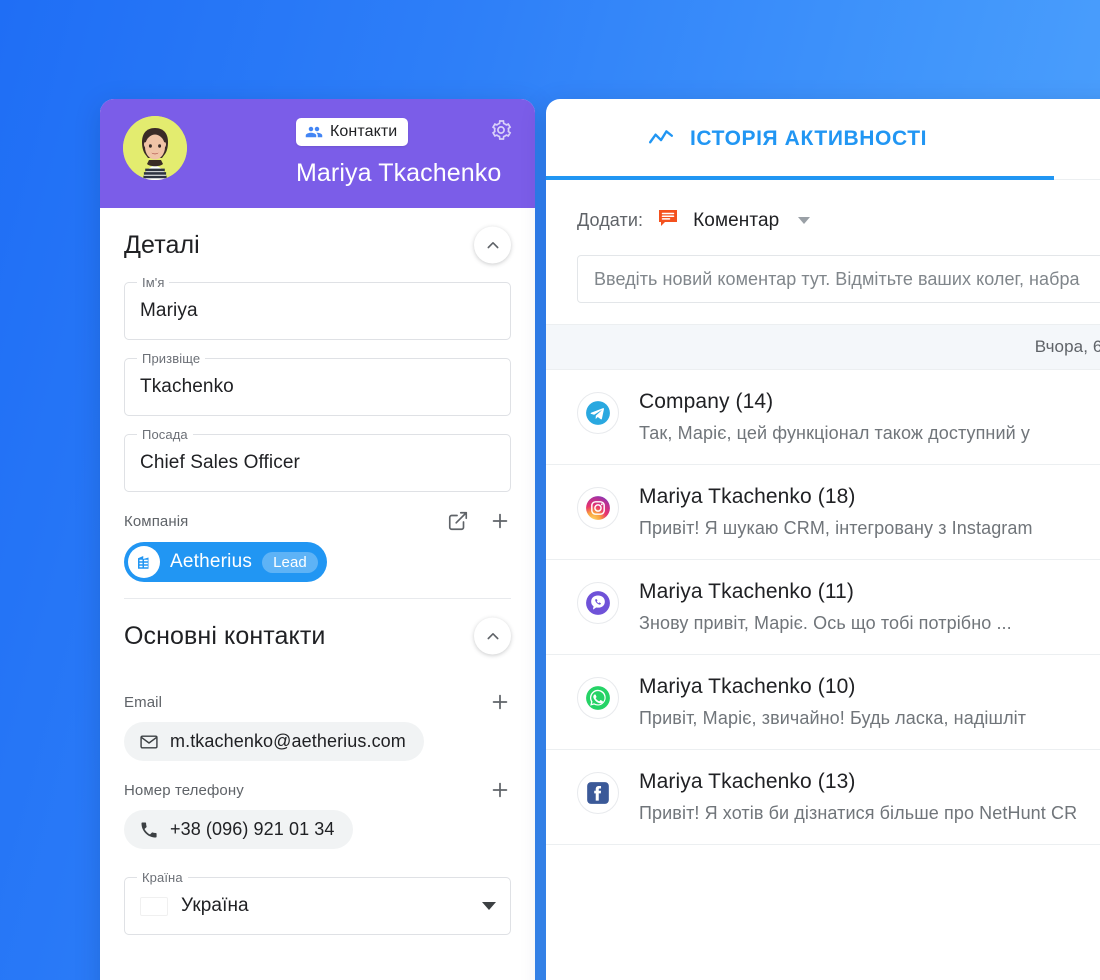  I want to click on add-activity-value: Коментар, so click(736, 221).